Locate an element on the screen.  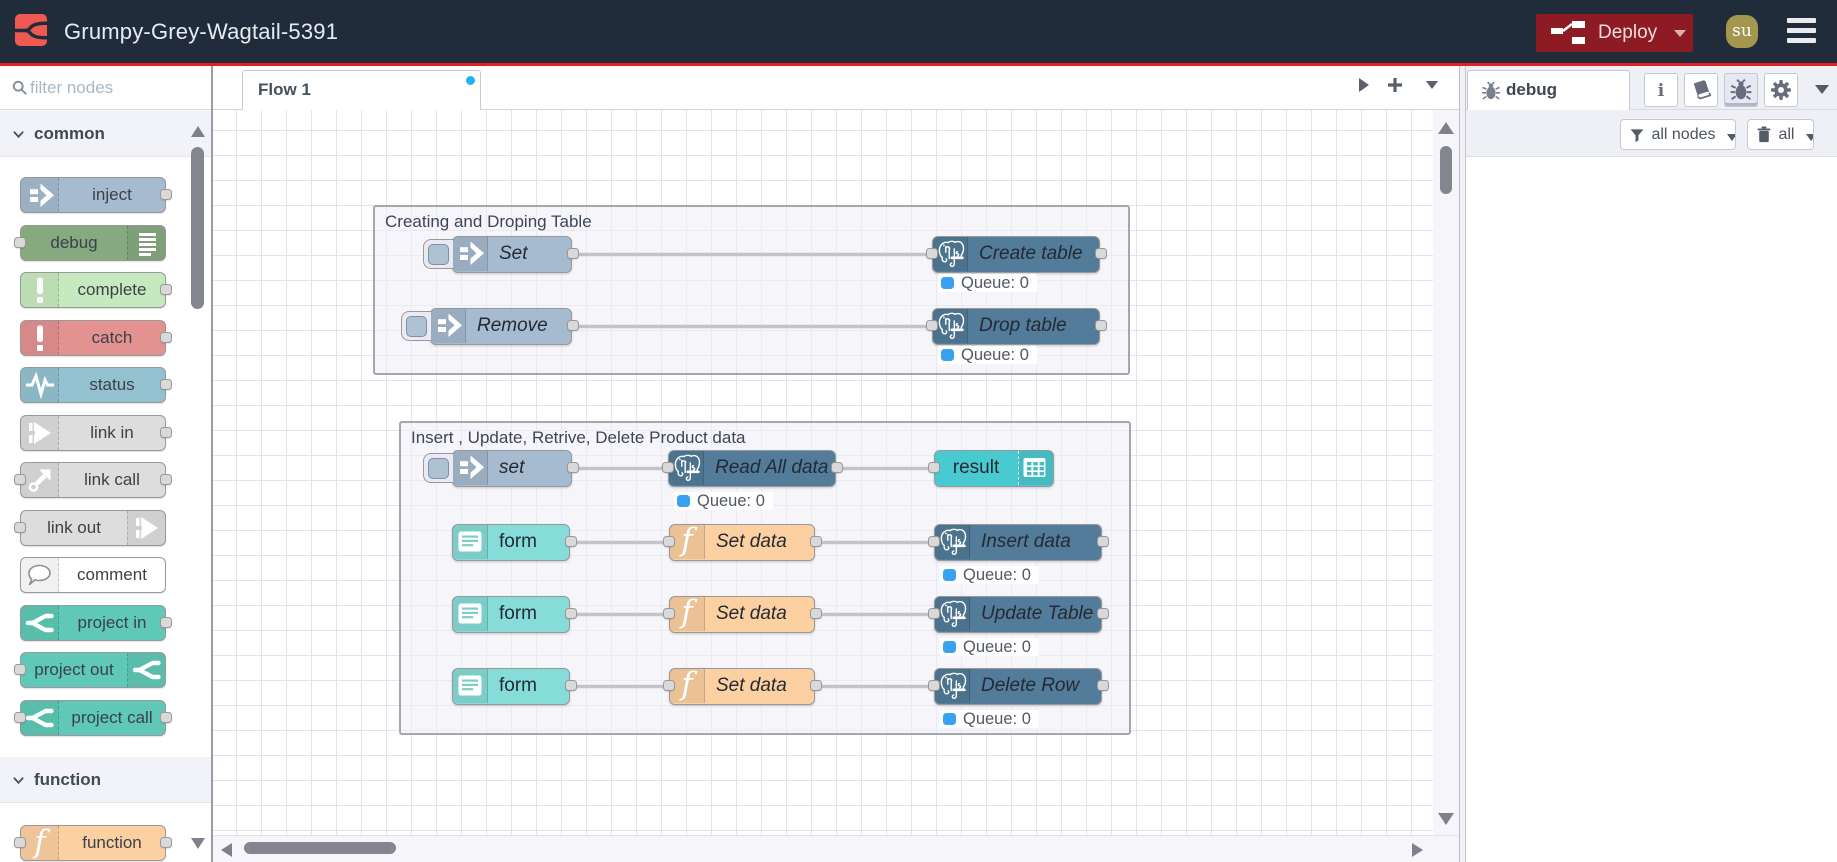
vertical-scroll-thumb is located at coordinates (1446, 170).